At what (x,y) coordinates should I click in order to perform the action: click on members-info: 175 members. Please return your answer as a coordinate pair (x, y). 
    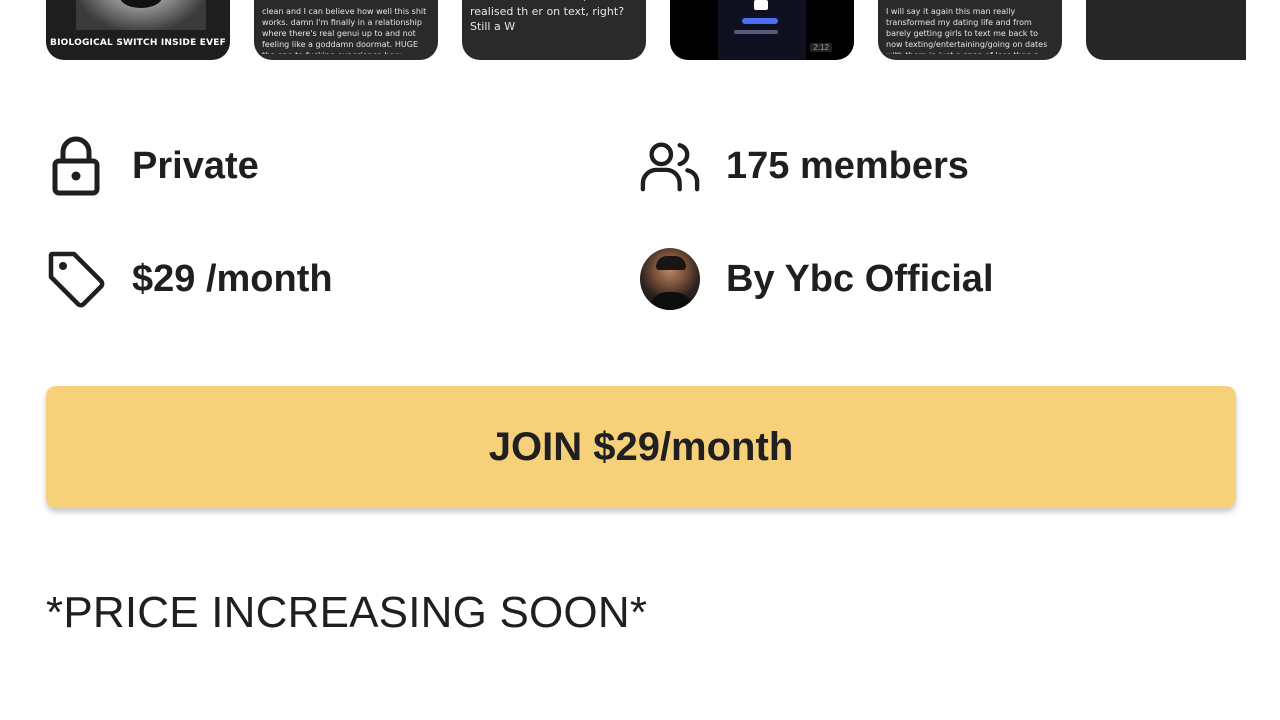
    Looking at the image, I should click on (804, 166).